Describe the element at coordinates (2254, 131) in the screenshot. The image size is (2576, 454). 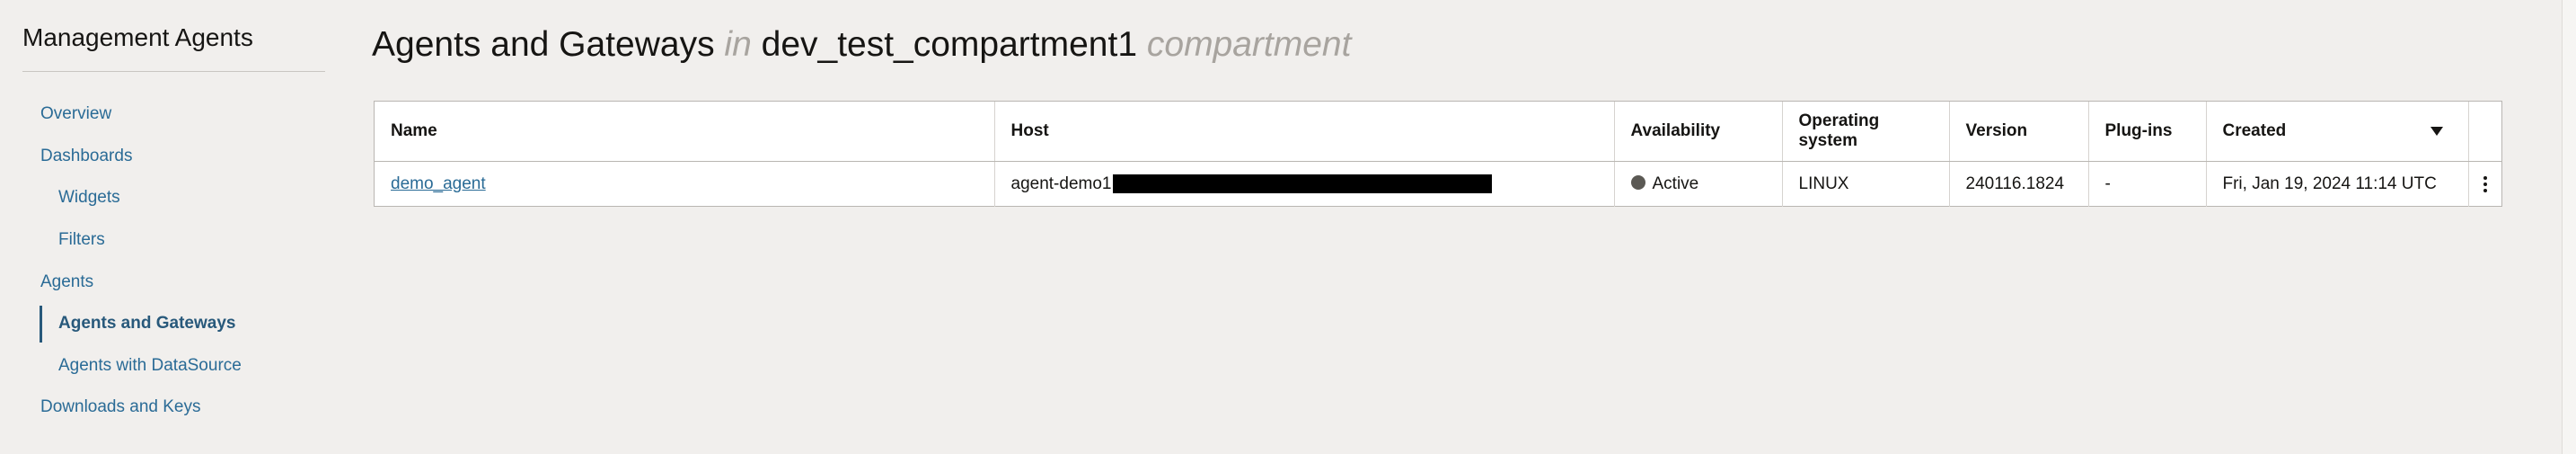
I see `column-header-created-label: Created` at that location.